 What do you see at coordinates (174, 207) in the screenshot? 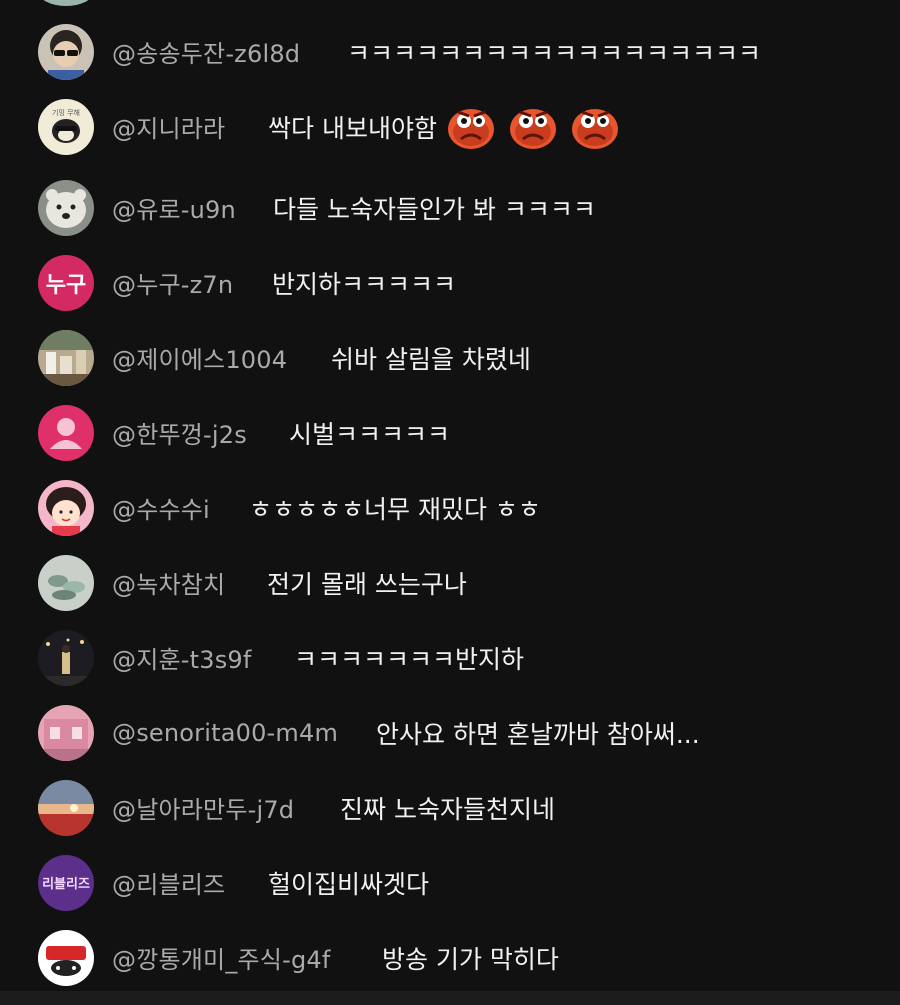
I see `author-name: @유로-u9n` at bounding box center [174, 207].